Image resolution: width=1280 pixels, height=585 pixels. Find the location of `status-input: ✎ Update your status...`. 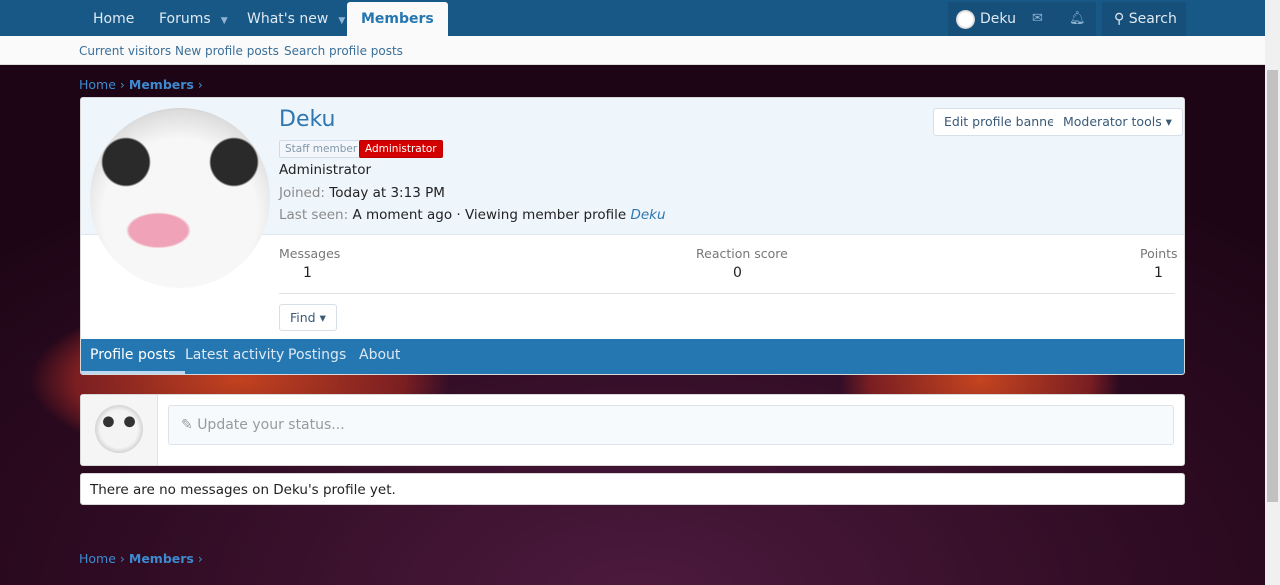

status-input: ✎ Update your status... is located at coordinates (671, 425).